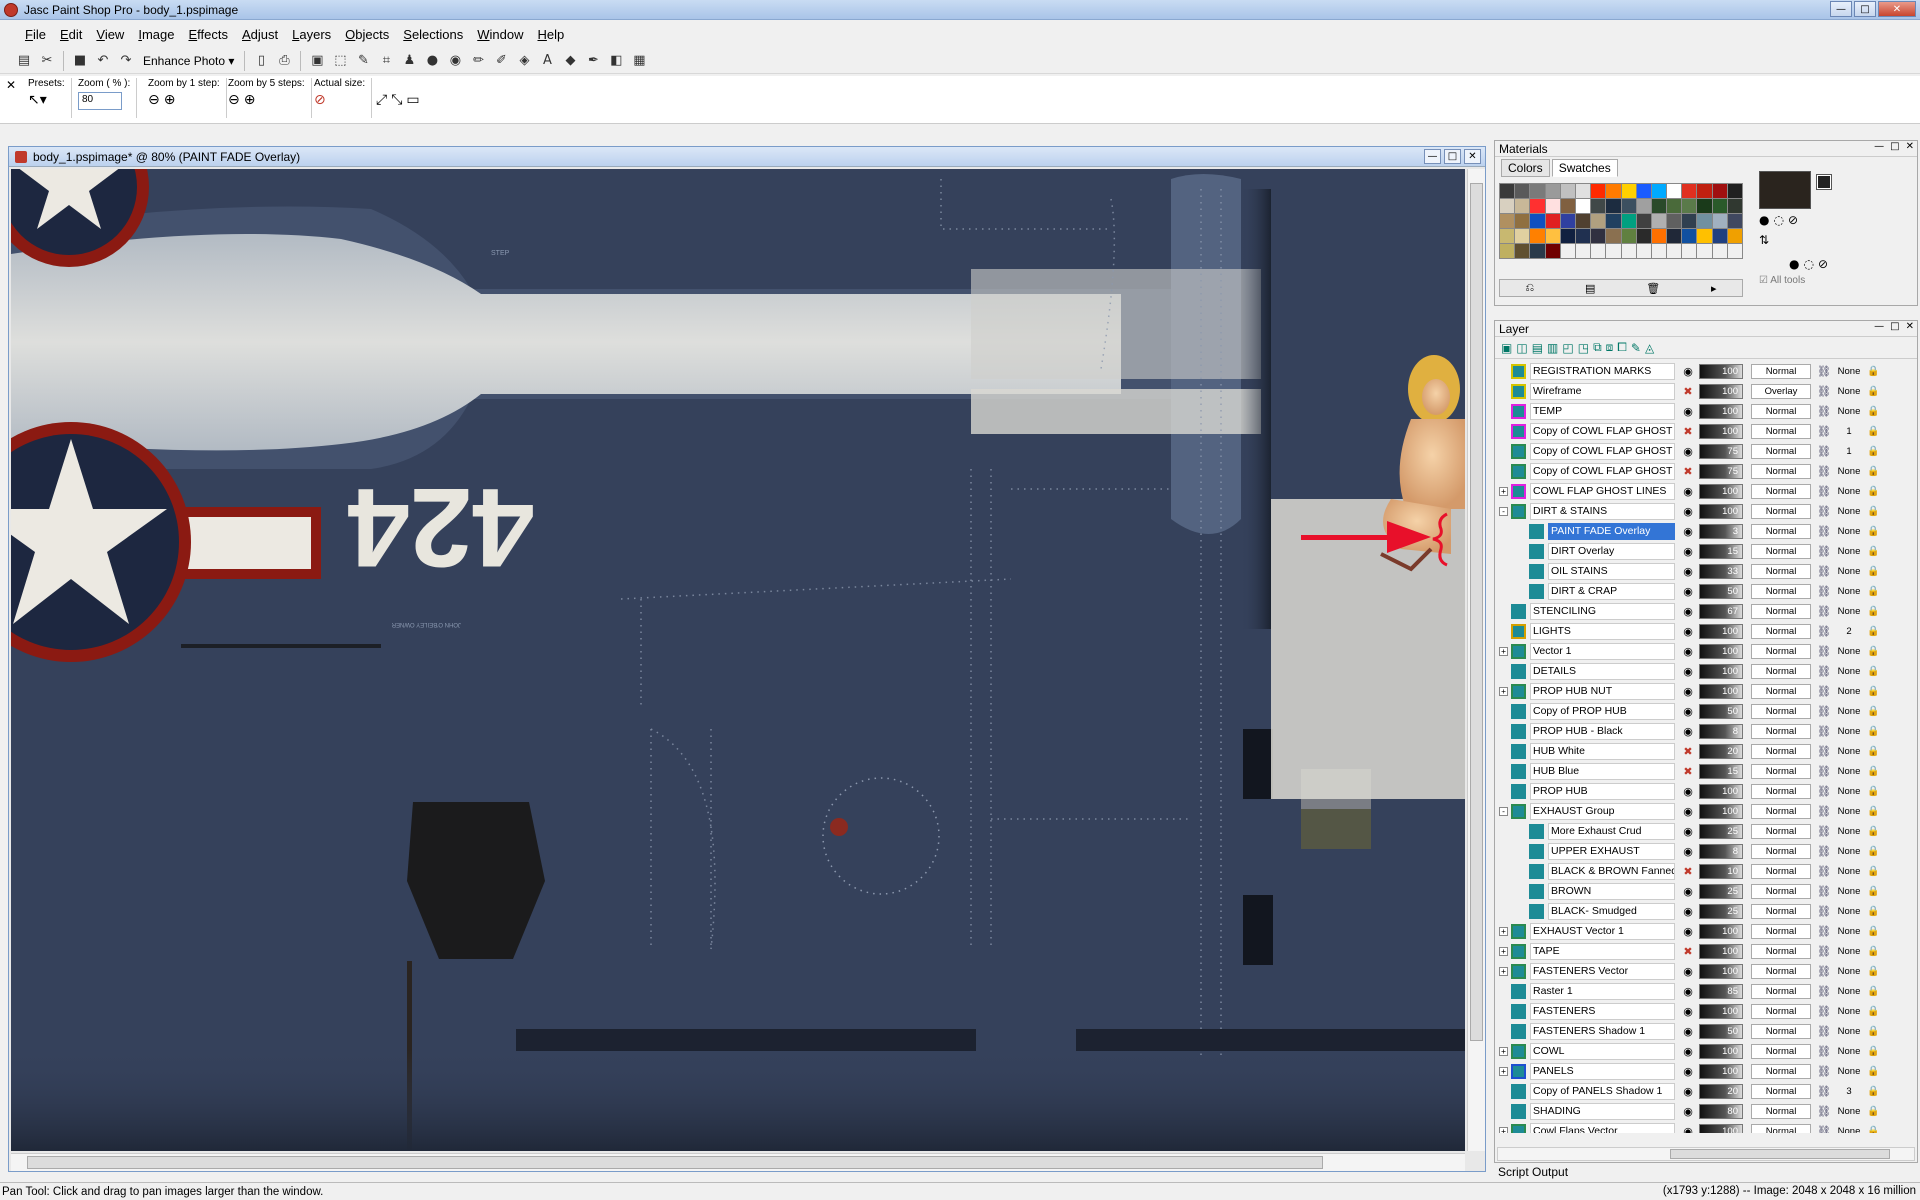  What do you see at coordinates (261, 61) in the screenshot?
I see `new-file-icon: ▯` at bounding box center [261, 61].